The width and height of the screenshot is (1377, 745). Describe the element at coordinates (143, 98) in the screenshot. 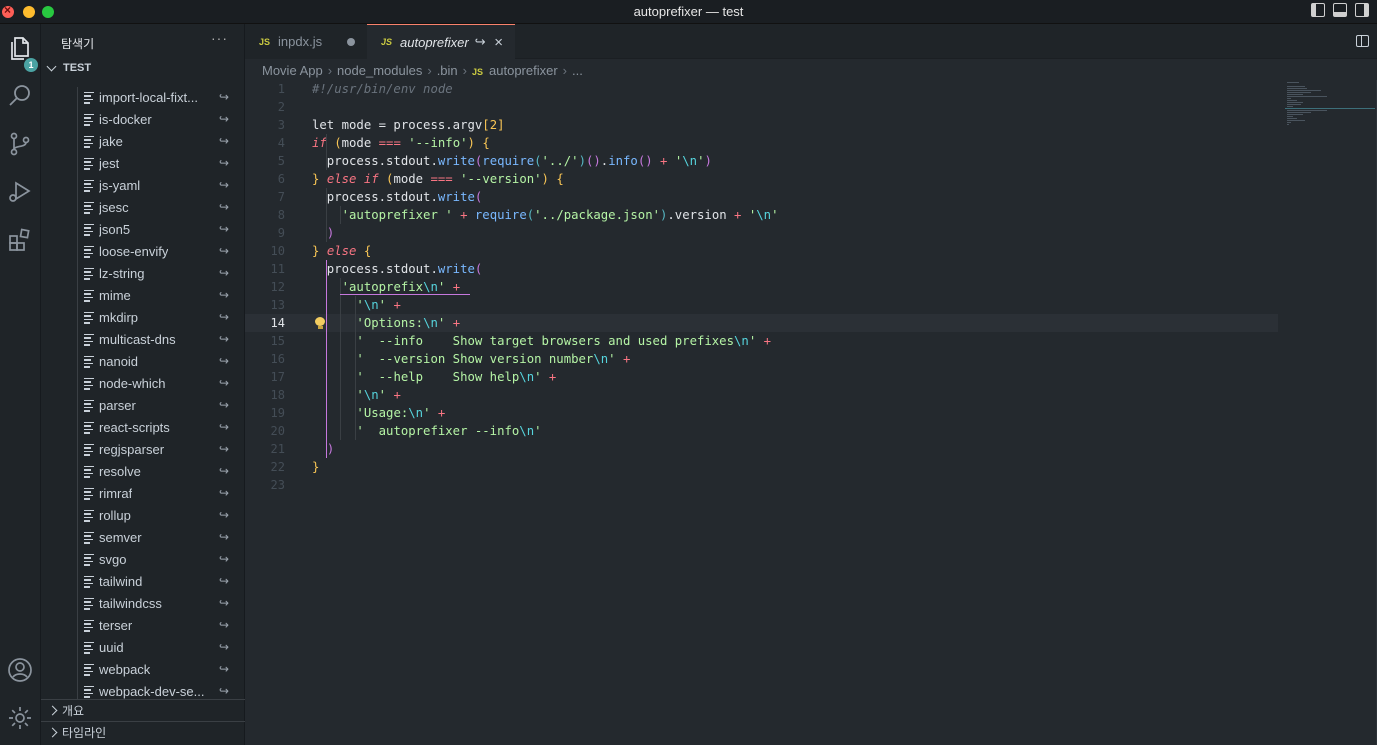

I see `file-item: import-local-fixt... ↪` at that location.